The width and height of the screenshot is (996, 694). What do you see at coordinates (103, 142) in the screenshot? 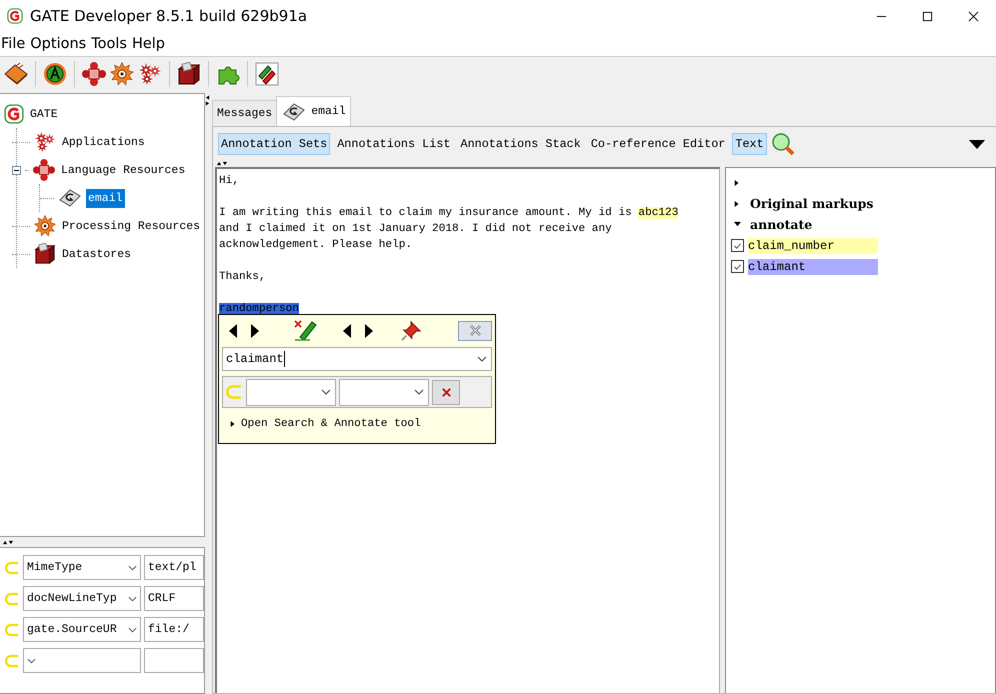
I see `tree-item: Applications` at bounding box center [103, 142].